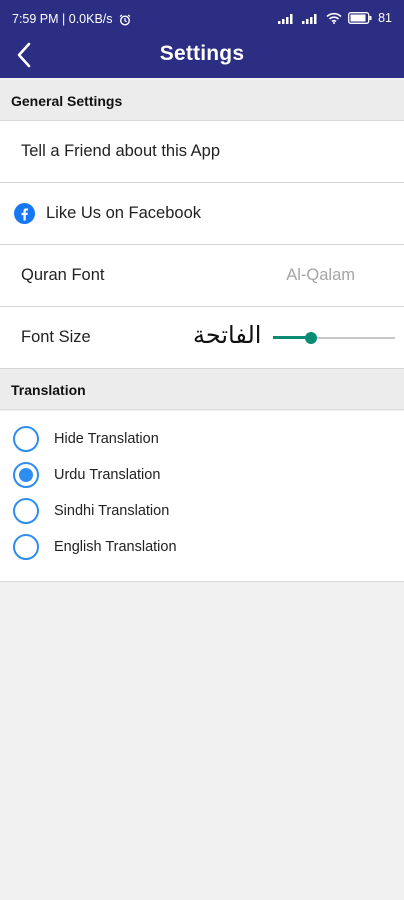  What do you see at coordinates (63, 275) in the screenshot?
I see `quran-font-label: Quran Font` at bounding box center [63, 275].